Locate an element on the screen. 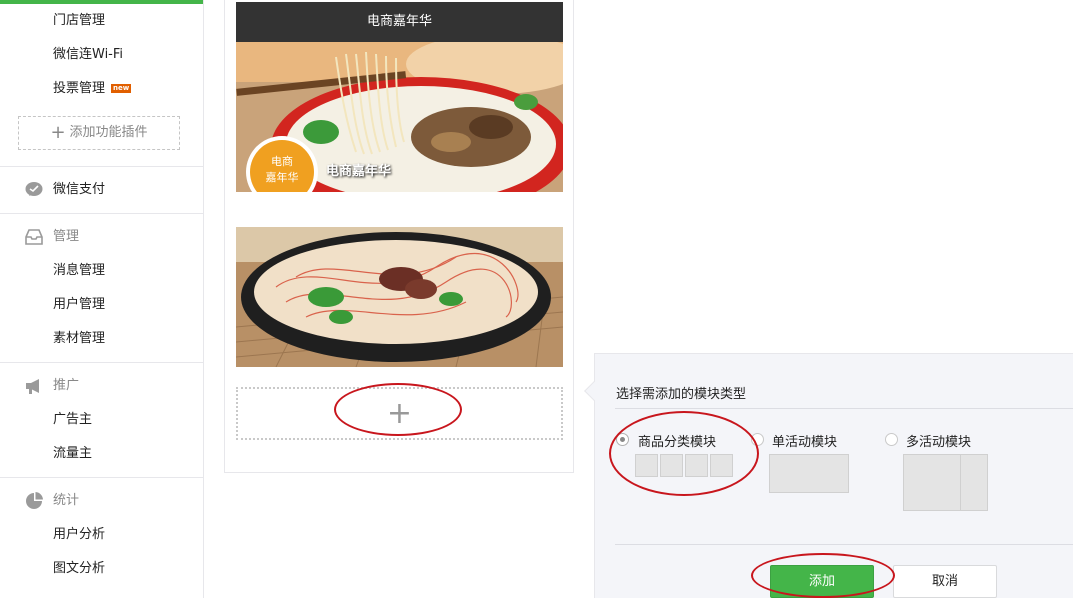 The image size is (1073, 598). sidebar-item-label: 流量主 is located at coordinates (73, 453).